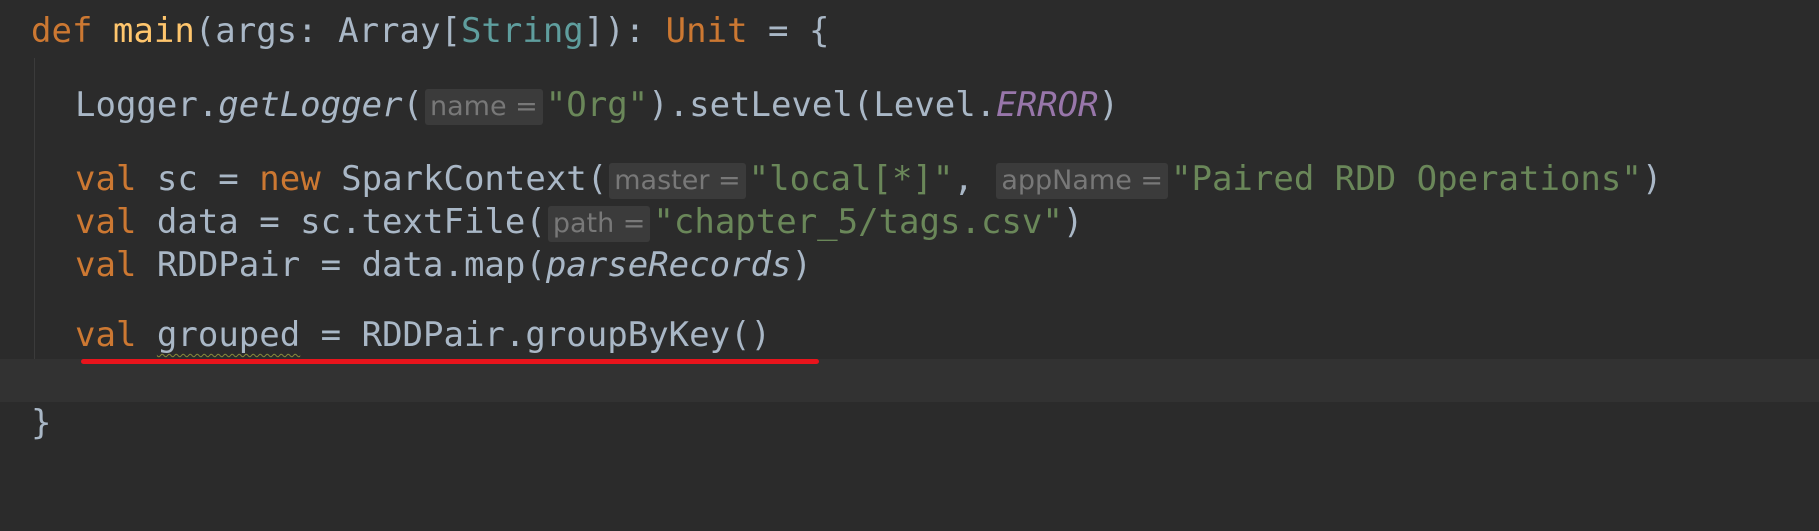 This screenshot has height=531, width=1819. Describe the element at coordinates (290, 179) in the screenshot. I see `keyword-new: new` at that location.